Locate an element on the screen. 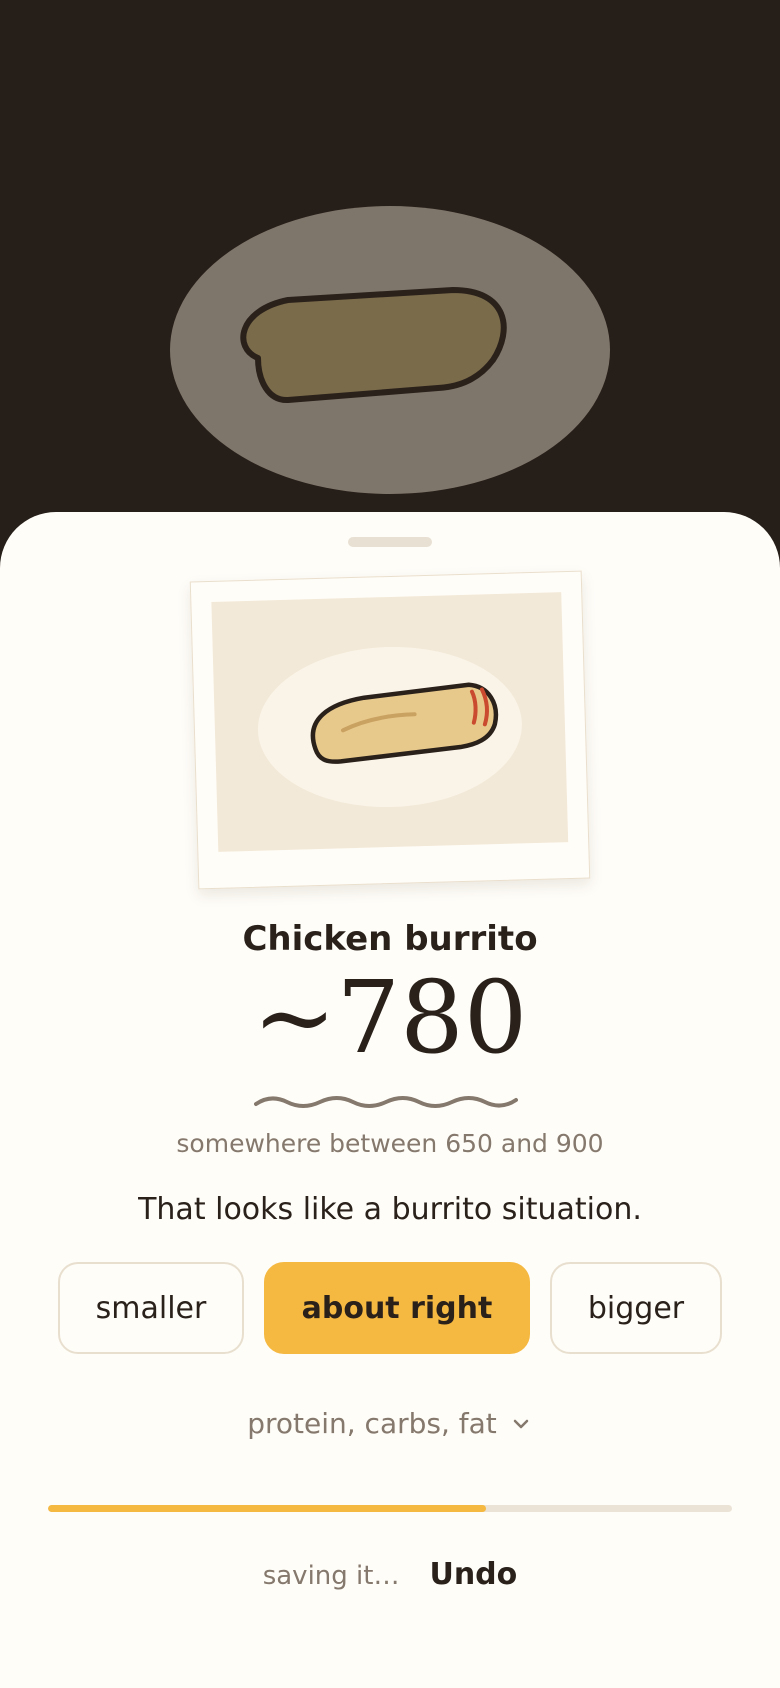 The image size is (780, 1688). plate-preview-illustration is located at coordinates (390, 350).